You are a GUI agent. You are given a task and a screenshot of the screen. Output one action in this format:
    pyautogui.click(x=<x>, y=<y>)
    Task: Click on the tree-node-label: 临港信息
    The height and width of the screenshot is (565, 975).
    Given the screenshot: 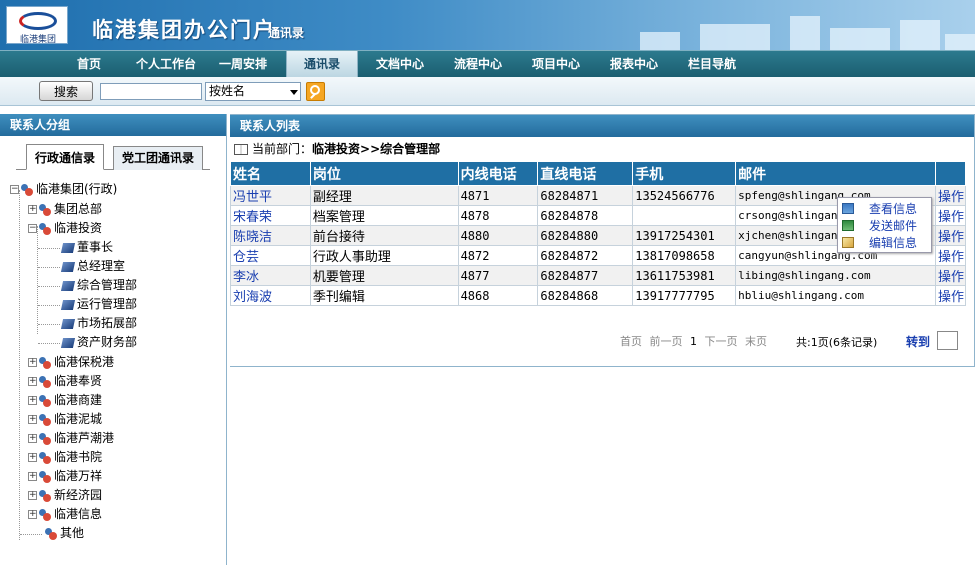 What is the action you would take?
    pyautogui.click(x=78, y=514)
    